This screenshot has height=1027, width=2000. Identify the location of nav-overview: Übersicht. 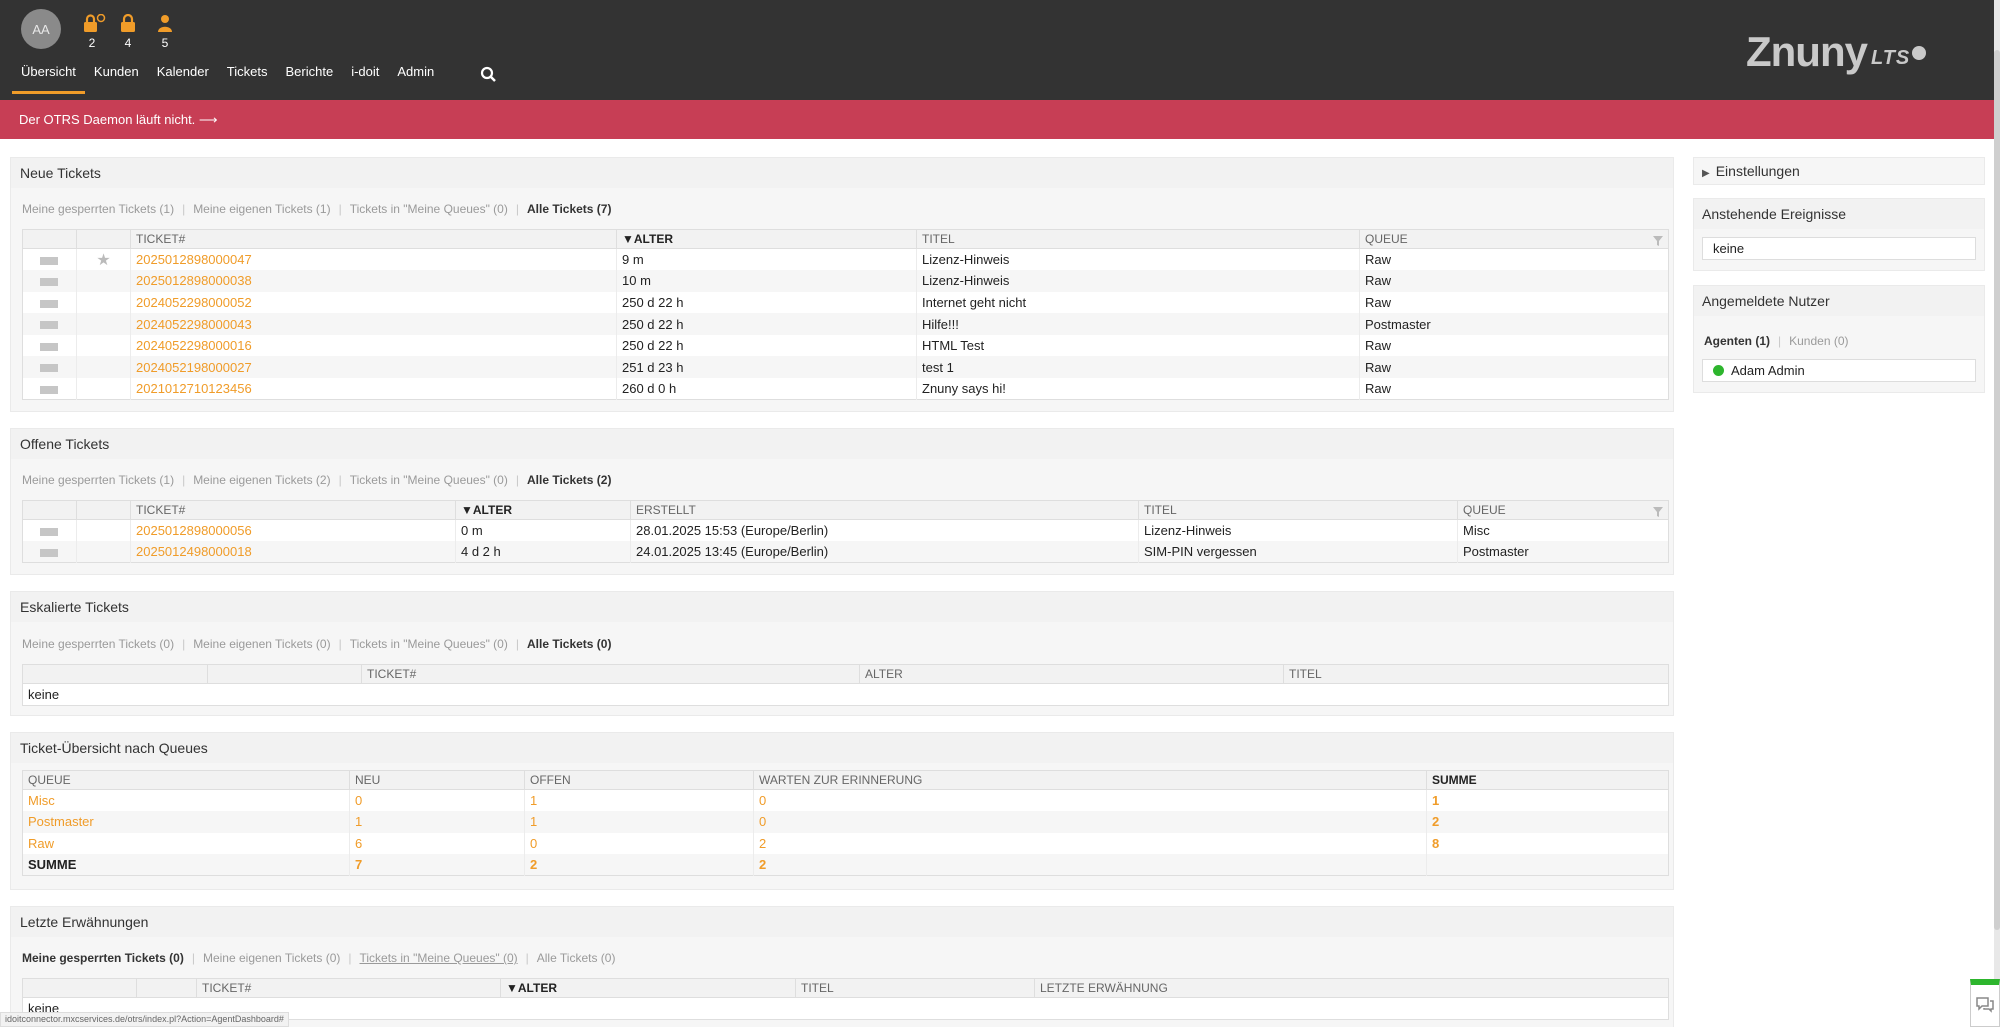
(48, 79).